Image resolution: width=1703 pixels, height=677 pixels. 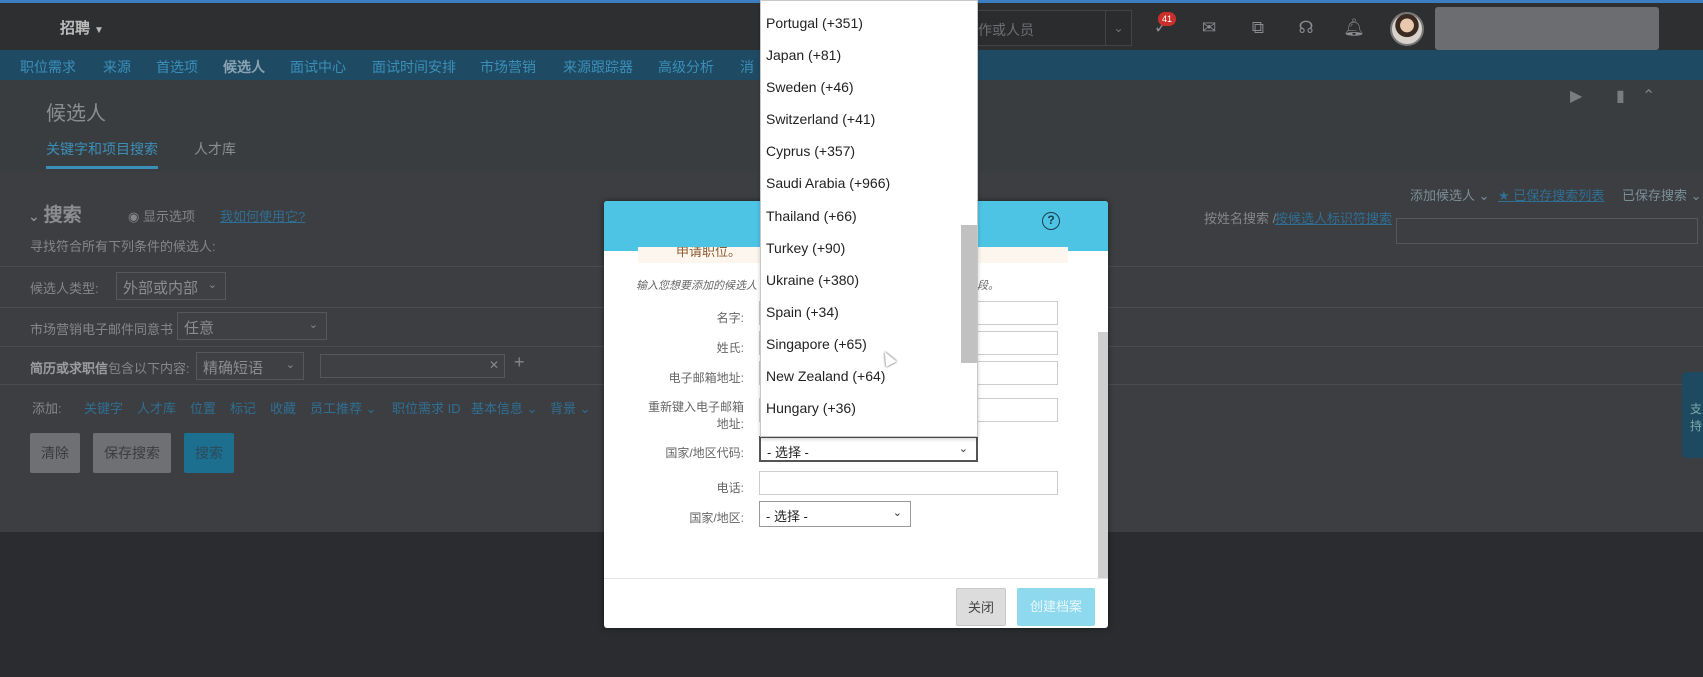 What do you see at coordinates (177, 67) in the screenshot?
I see `nav-preferences: 首选项` at bounding box center [177, 67].